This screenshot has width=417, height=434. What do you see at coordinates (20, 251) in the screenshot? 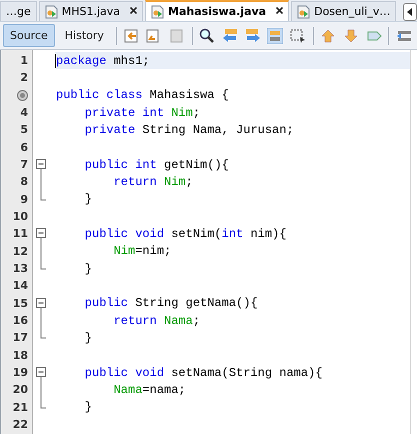
I see `line-number: 12` at bounding box center [20, 251].